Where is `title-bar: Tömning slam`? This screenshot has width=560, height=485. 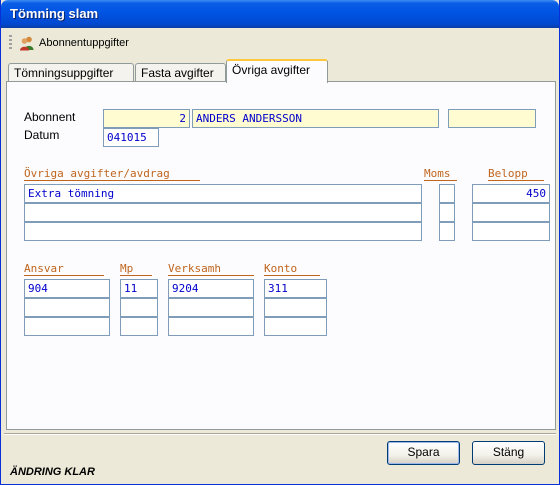 title-bar: Tömning slam is located at coordinates (280, 14).